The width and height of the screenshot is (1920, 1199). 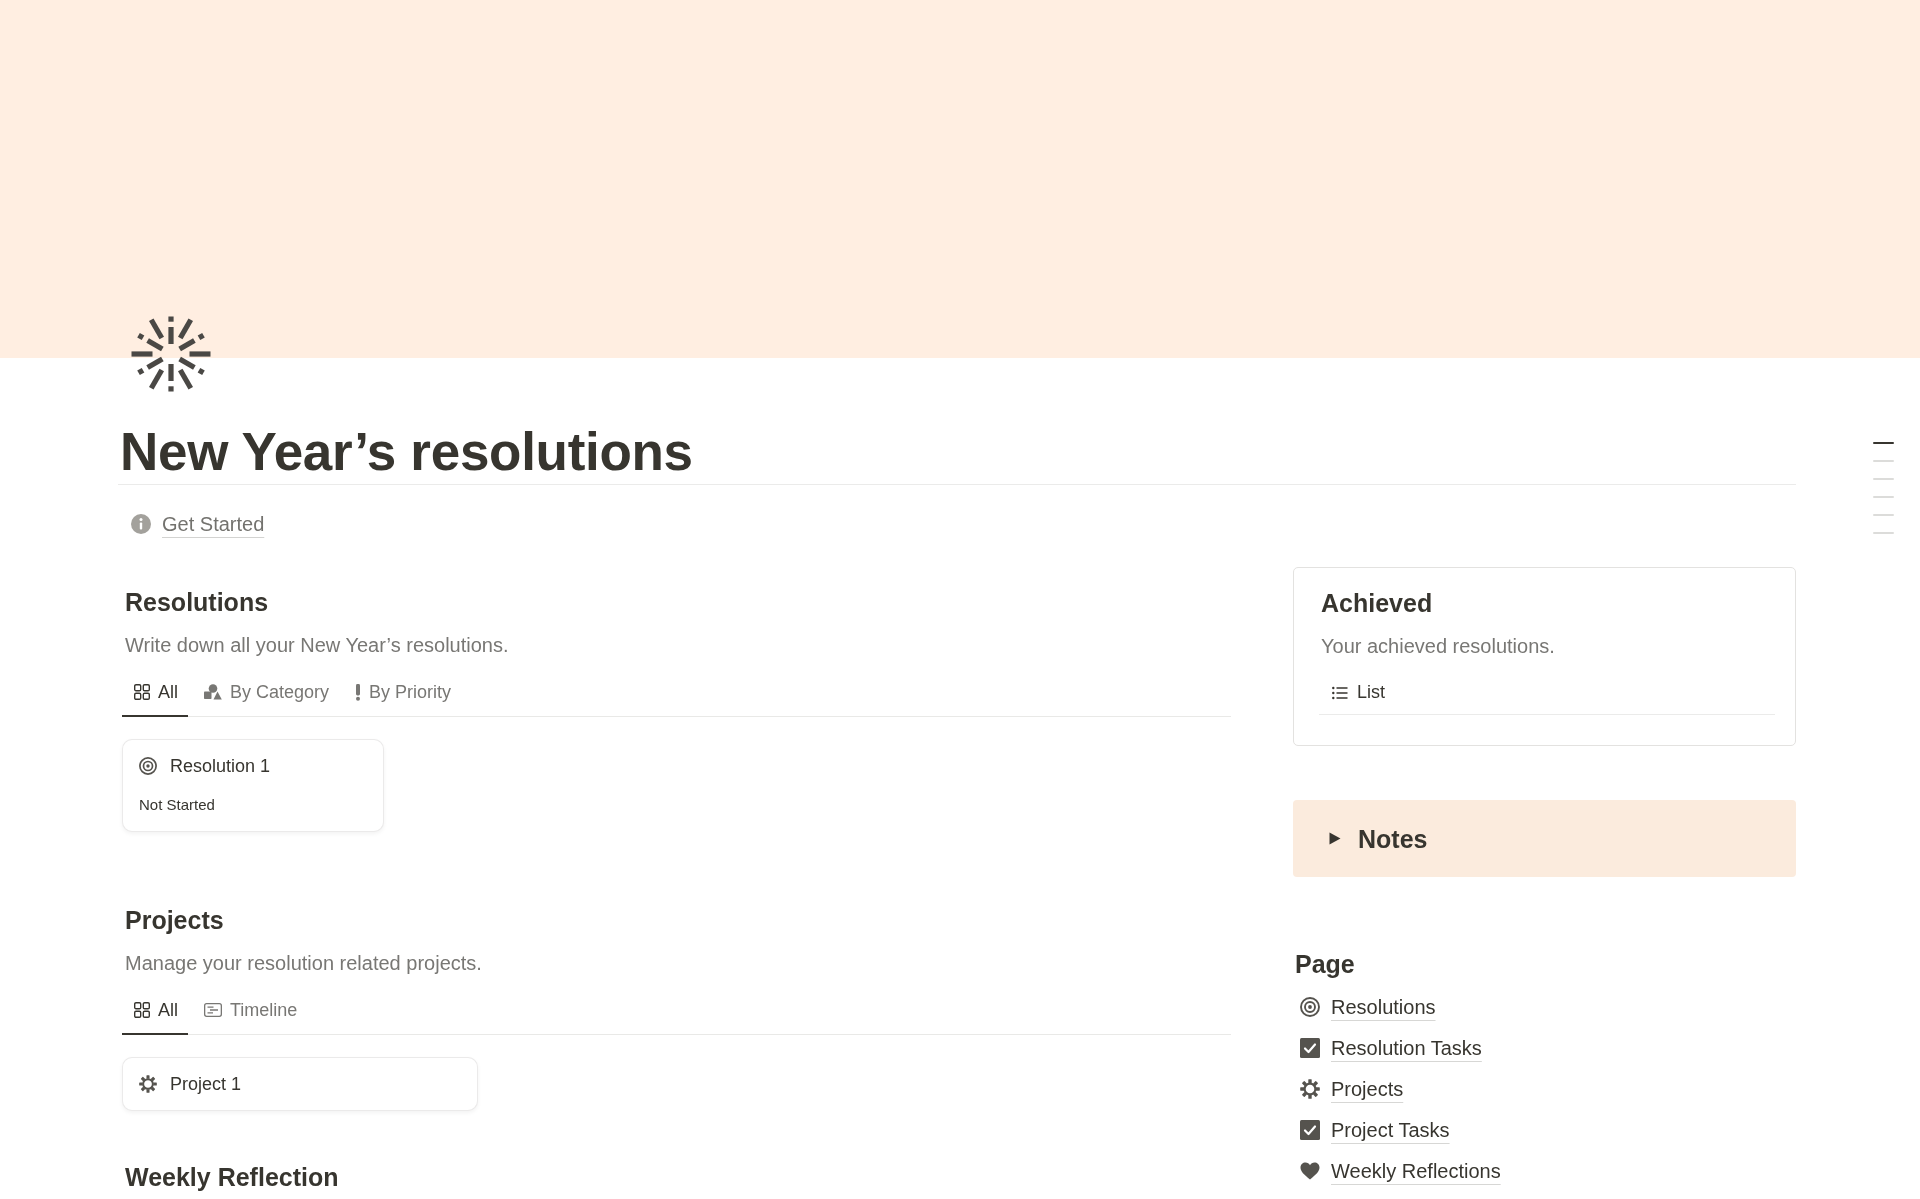 What do you see at coordinates (213, 1010) in the screenshot?
I see `timeline-icon` at bounding box center [213, 1010].